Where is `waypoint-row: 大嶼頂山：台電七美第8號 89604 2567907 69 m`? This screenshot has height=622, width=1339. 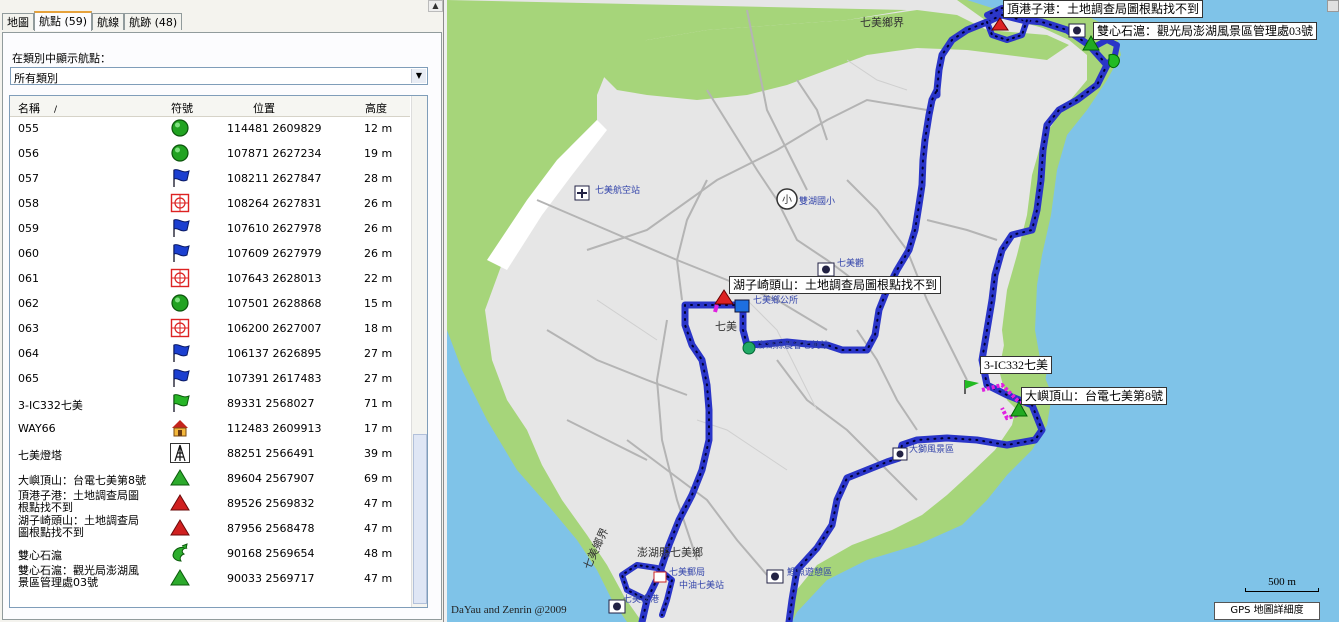
waypoint-row: 大嶼頂山：台電七美第8號 89604 2567907 69 m is located at coordinates (210, 478).